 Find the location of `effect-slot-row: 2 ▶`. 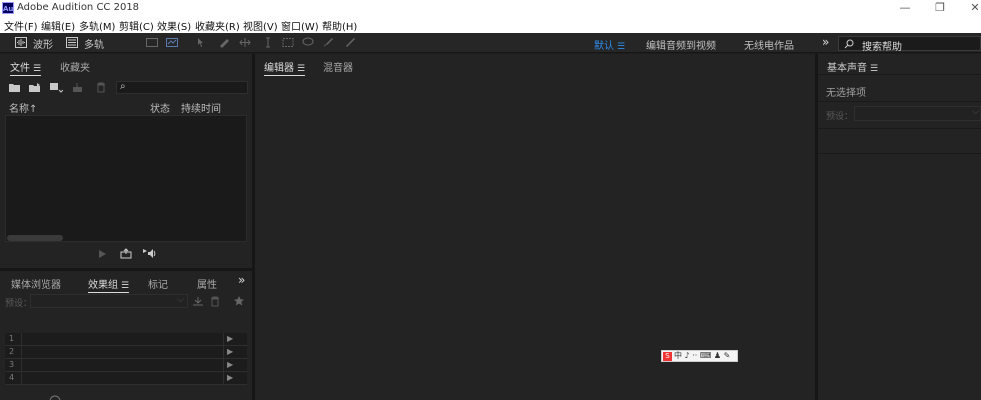

effect-slot-row: 2 ▶ is located at coordinates (126, 352).